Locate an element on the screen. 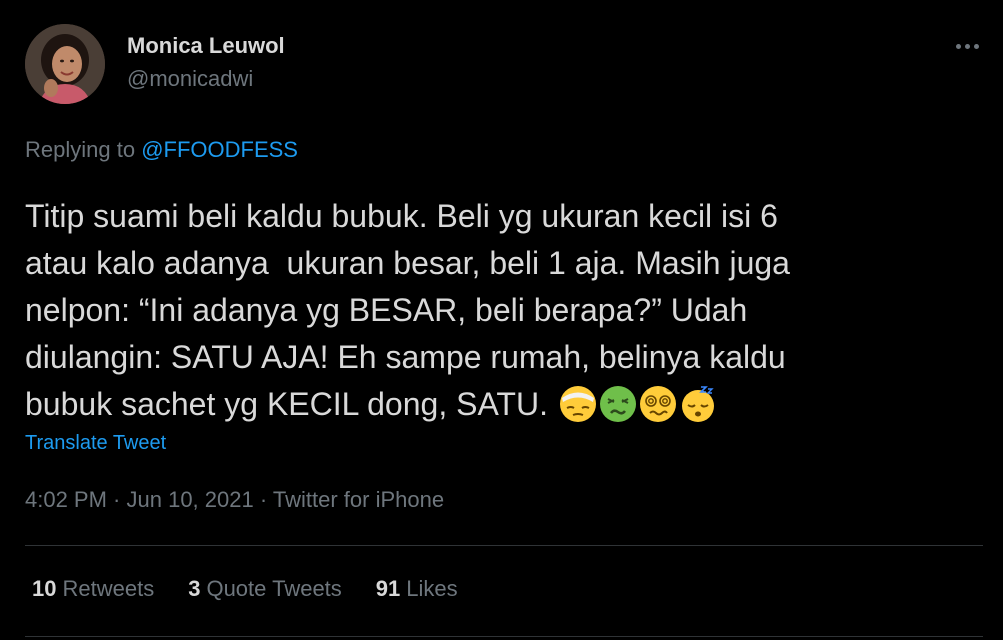 Image resolution: width=1003 pixels, height=640 pixels. replying-prefix: Replying to is located at coordinates (83, 149).